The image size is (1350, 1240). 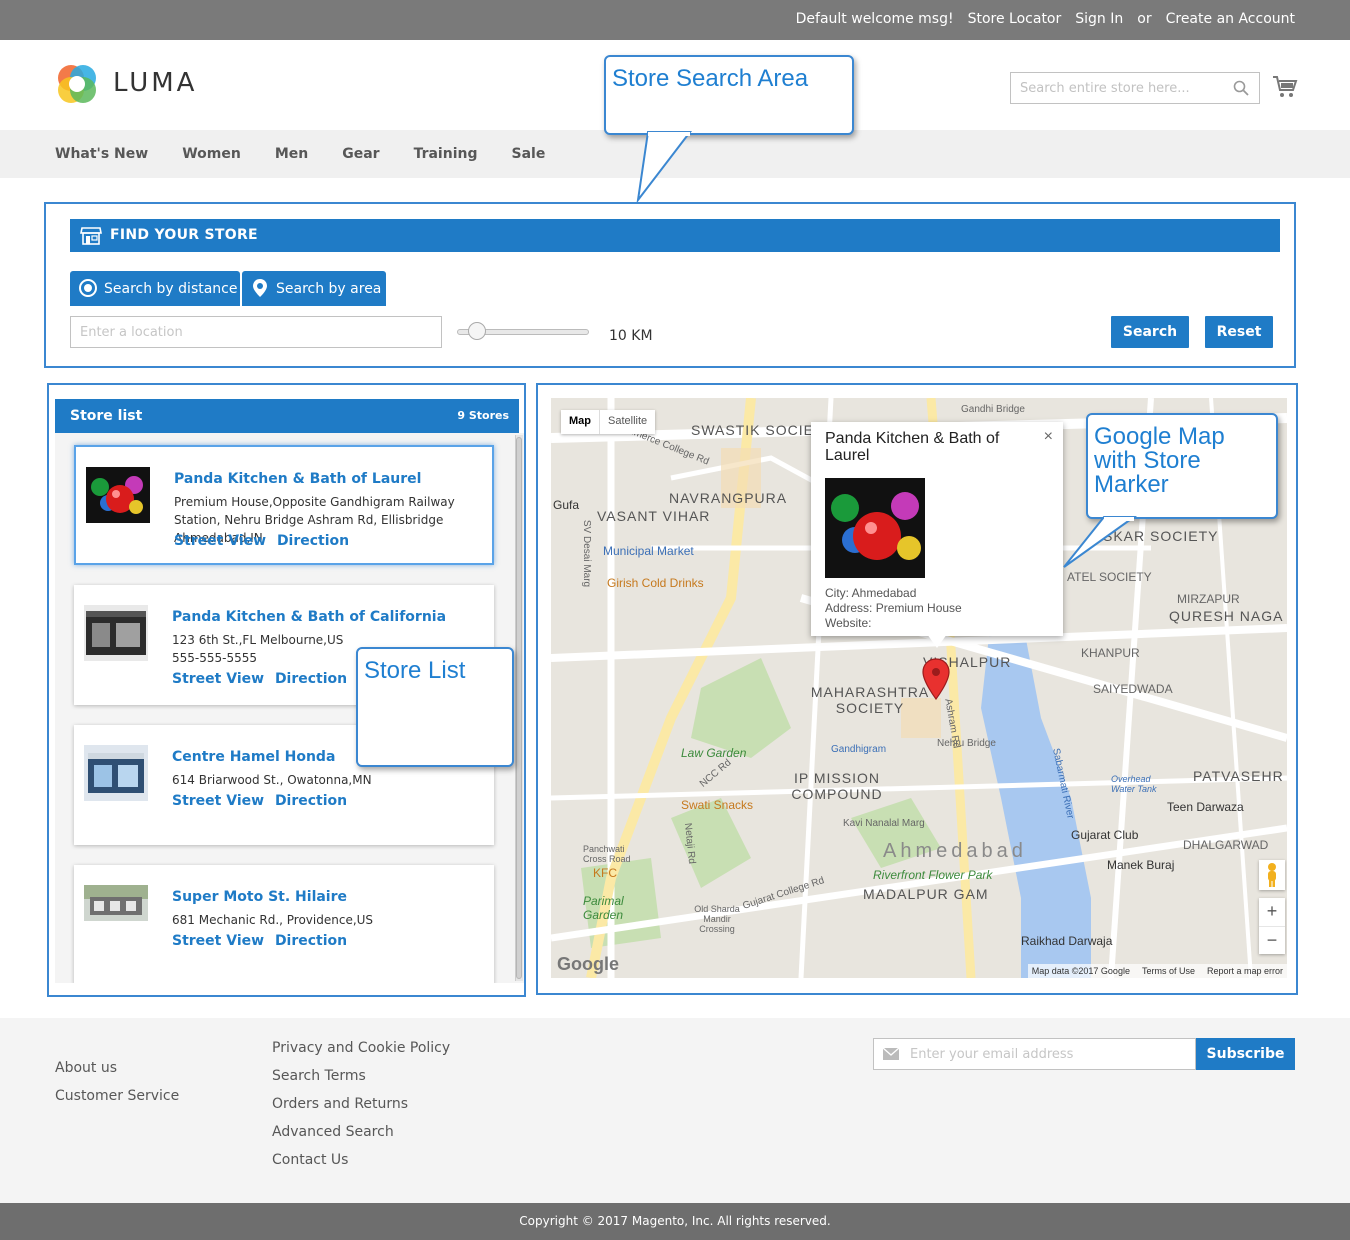 I want to click on store-icon, so click(x=91, y=236).